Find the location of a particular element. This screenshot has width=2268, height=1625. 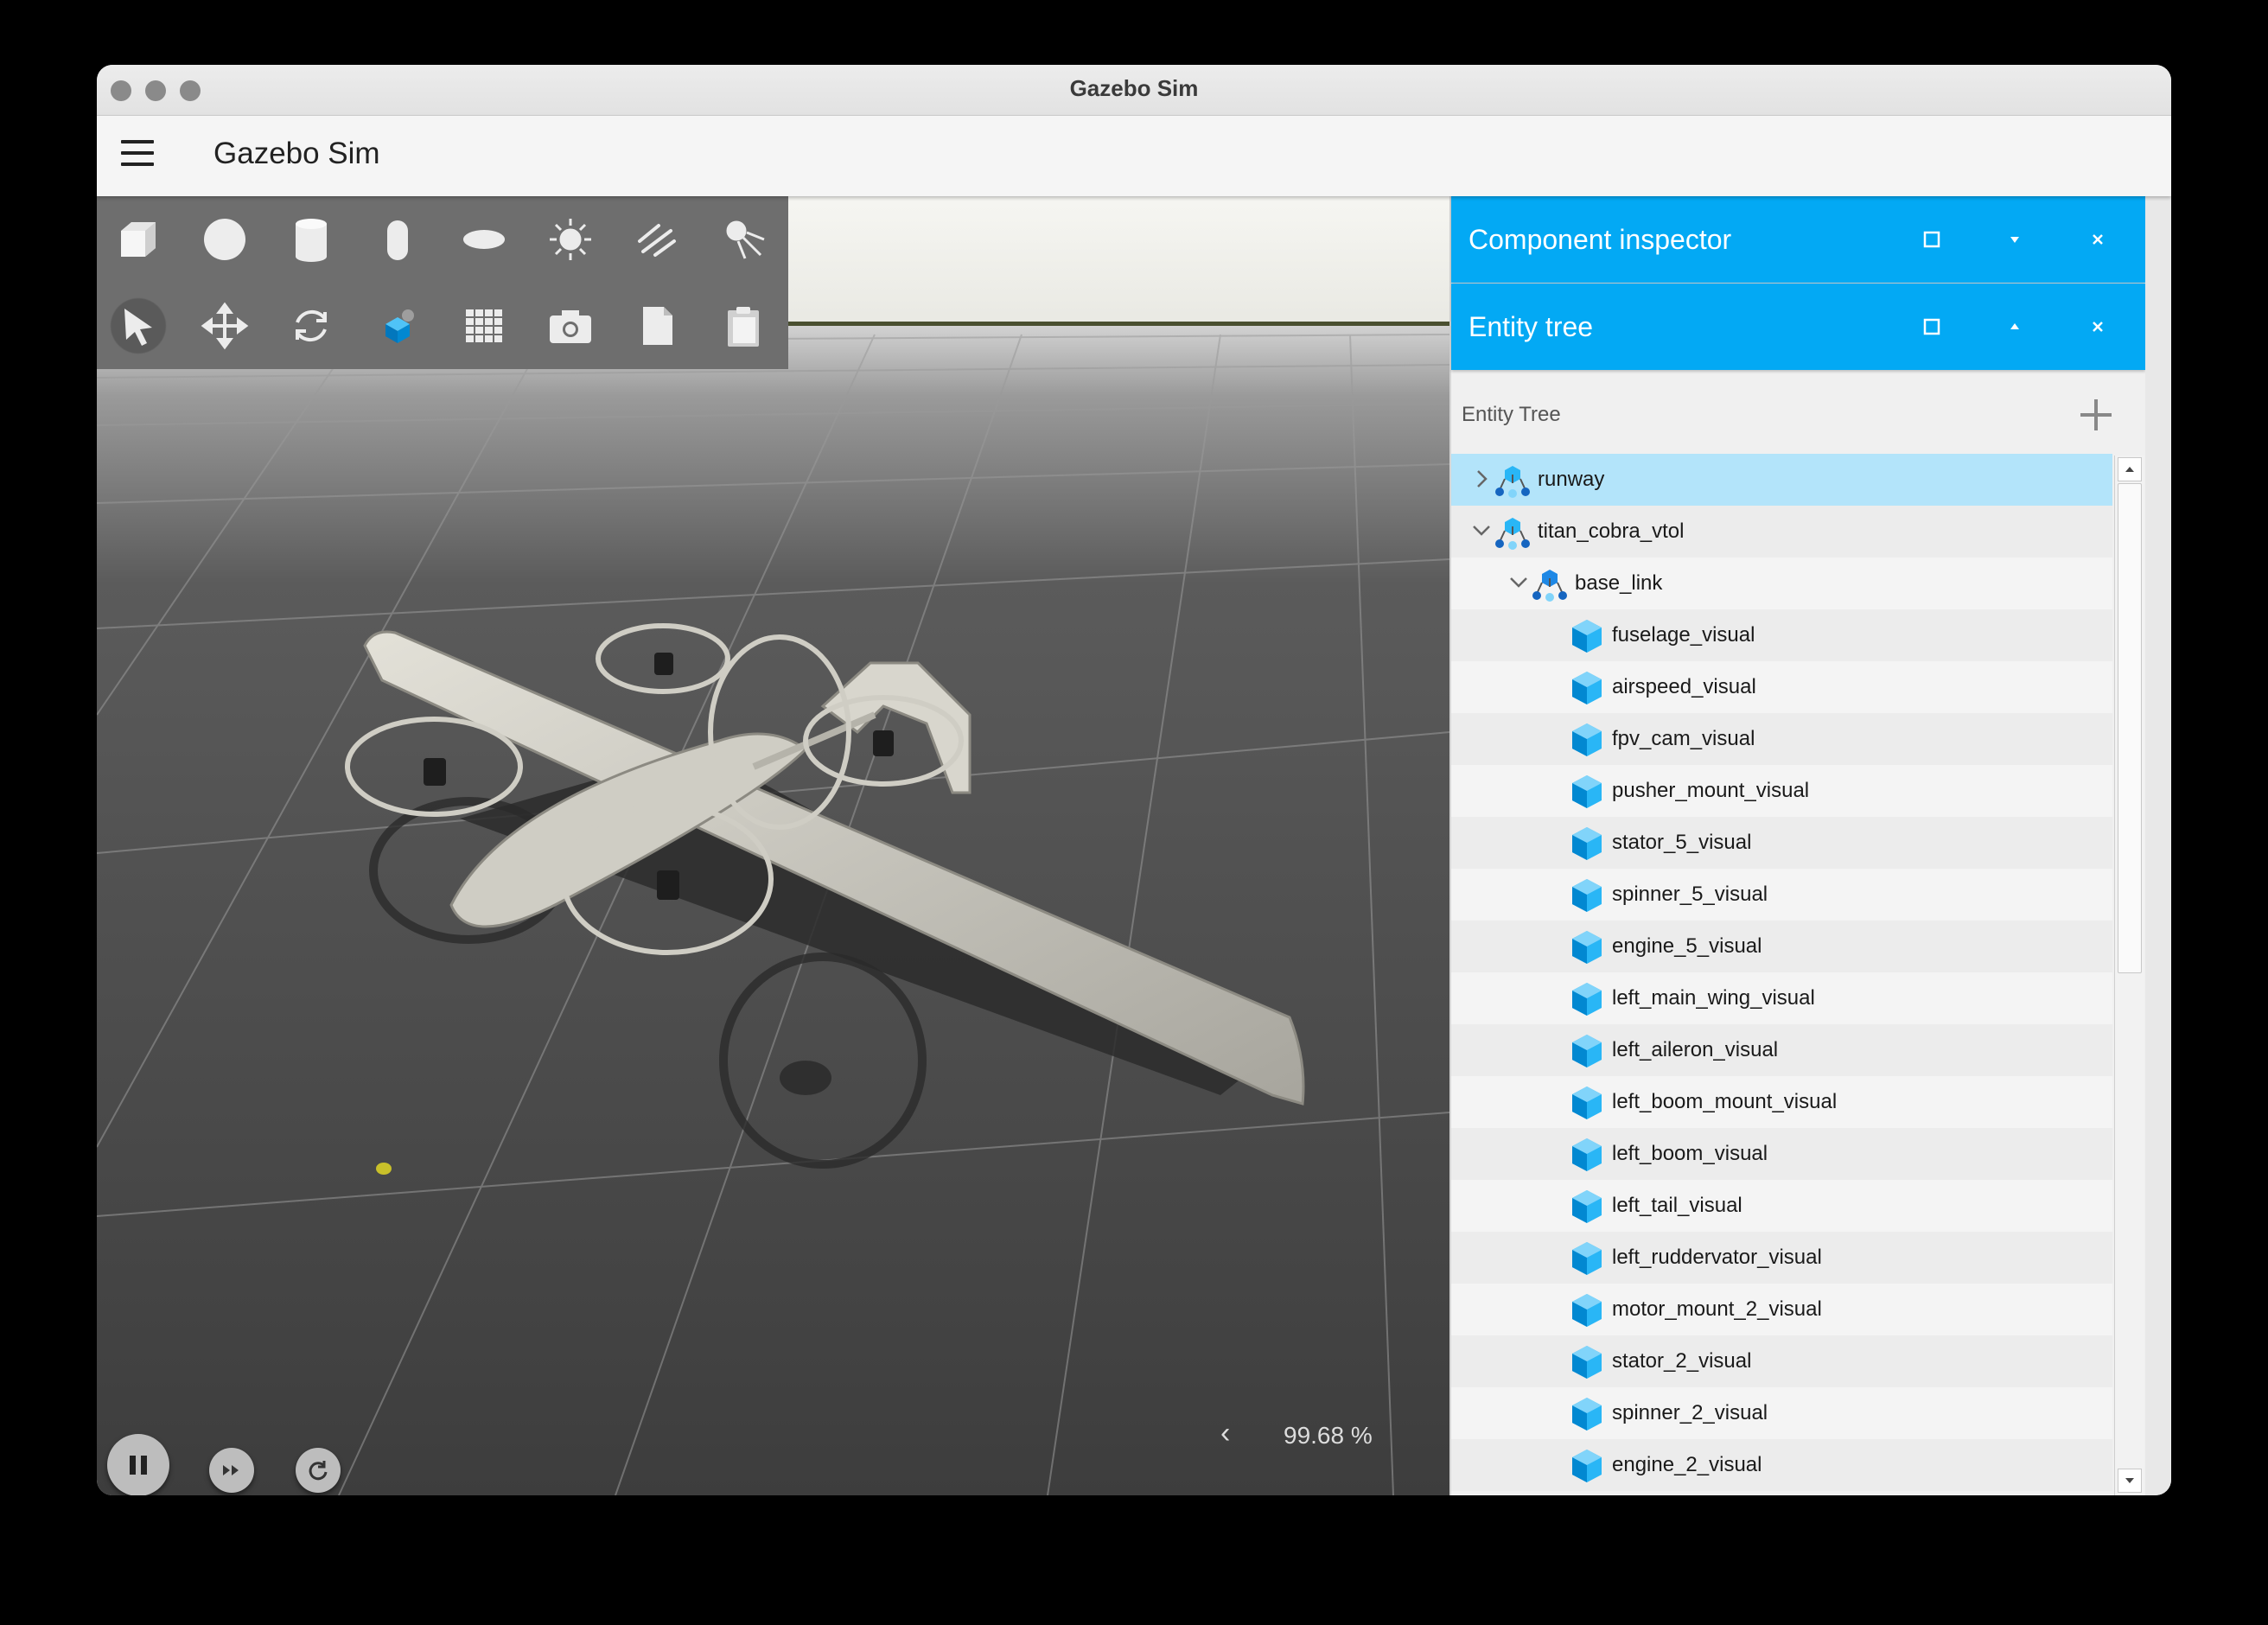

tree-row-base-link: base_link is located at coordinates (1781, 584).